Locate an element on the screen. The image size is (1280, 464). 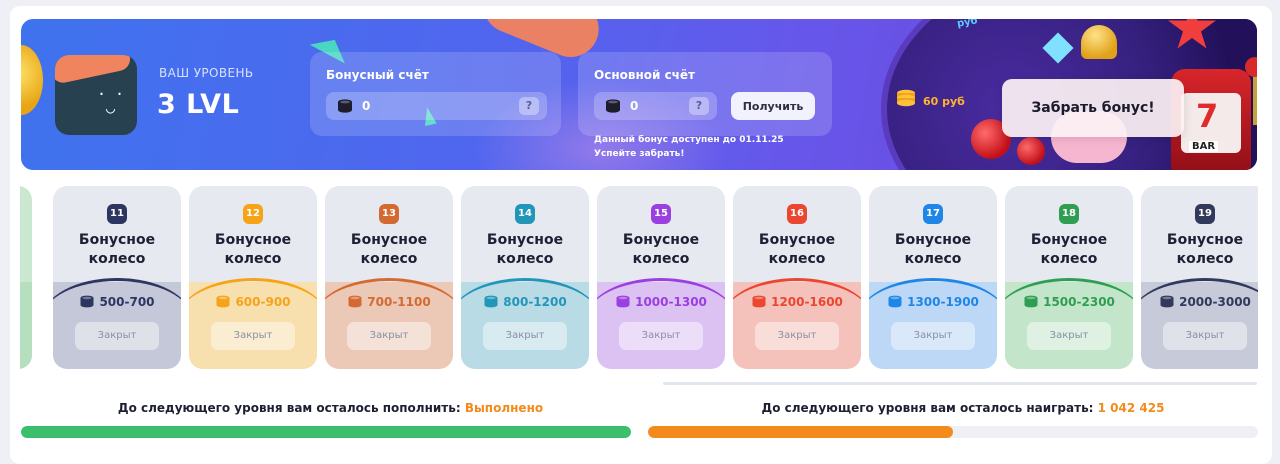
wheel-level-badge: 14 is located at coordinates (525, 214).